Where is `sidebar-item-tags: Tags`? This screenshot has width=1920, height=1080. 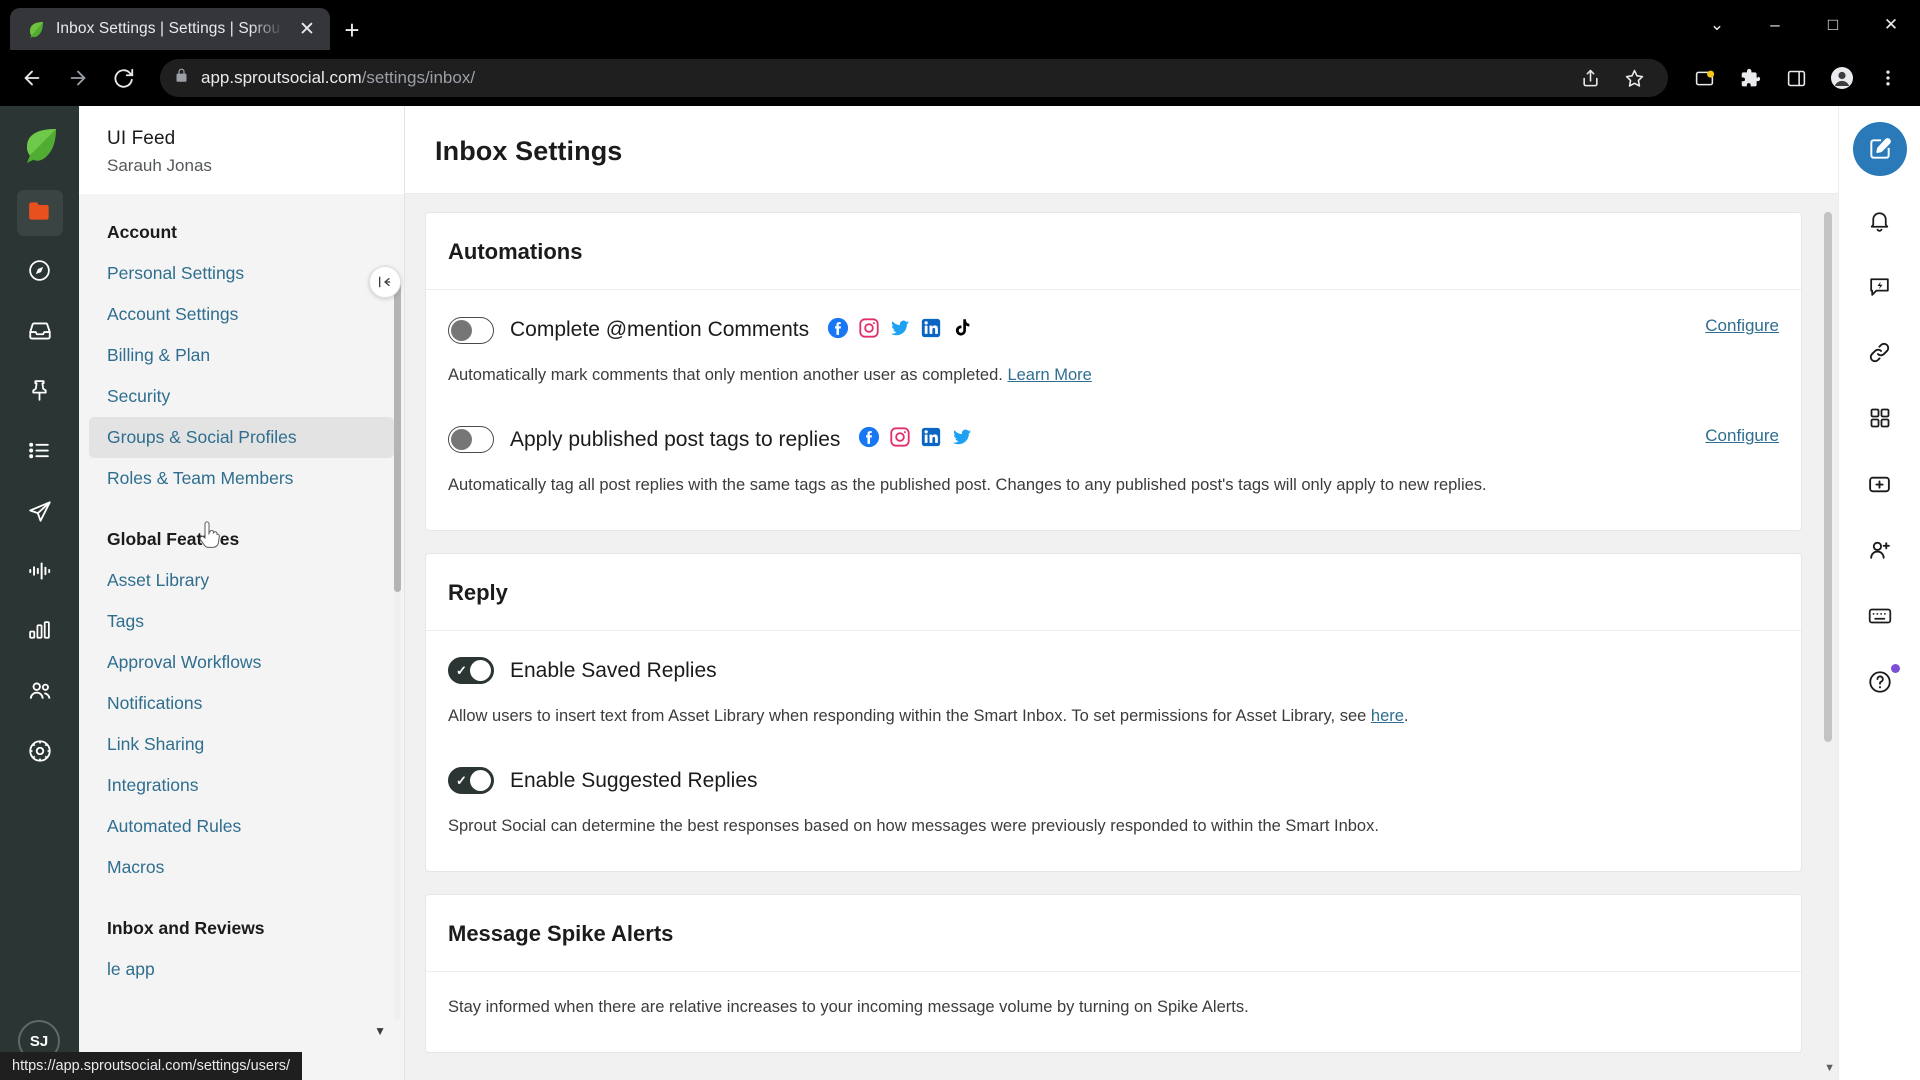 sidebar-item-tags: Tags is located at coordinates (241, 621).